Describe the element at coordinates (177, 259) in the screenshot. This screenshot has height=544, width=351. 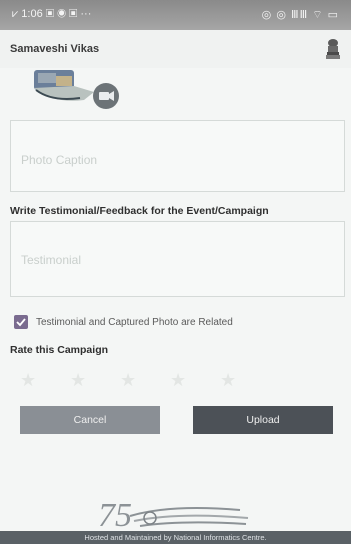
I see `testimonial-field: Testimonial` at that location.